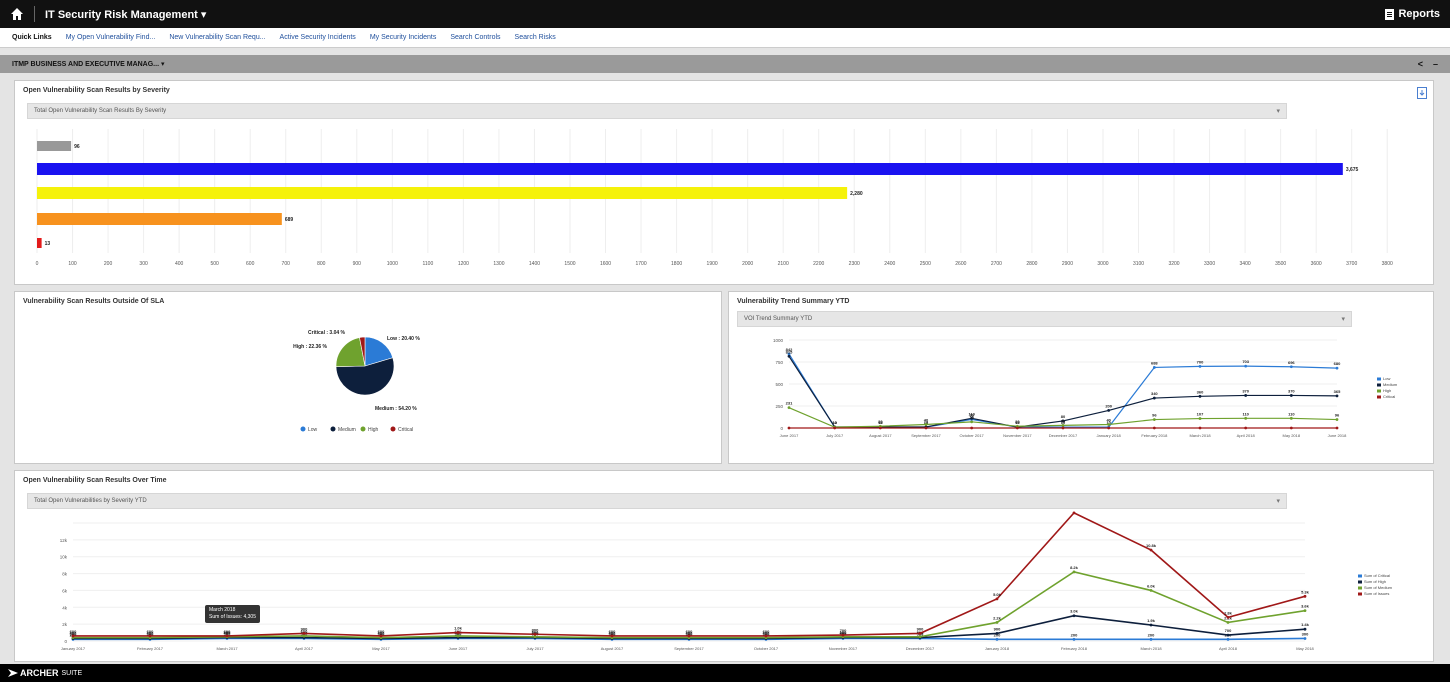 The width and height of the screenshot is (1450, 682). What do you see at coordinates (534, 264) in the screenshot?
I see `x-tick-label: 1400` at bounding box center [534, 264].